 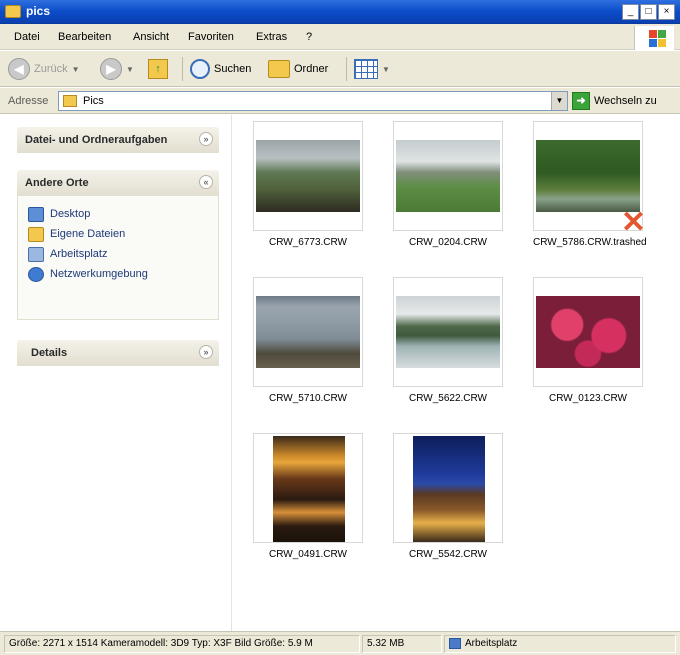 What do you see at coordinates (88, 234) in the screenshot?
I see `place-label: Eigene Dateien` at bounding box center [88, 234].